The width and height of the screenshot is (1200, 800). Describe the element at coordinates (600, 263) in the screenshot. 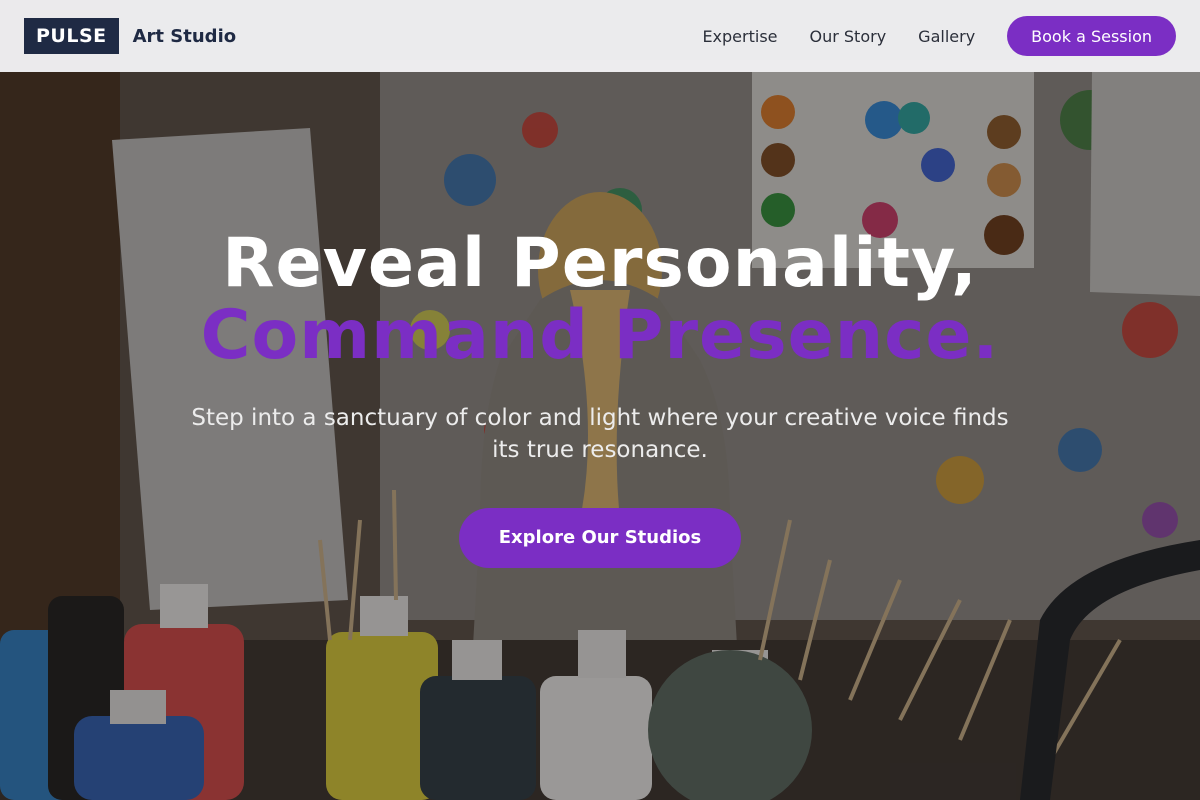

I see `hero-title-line1: Reveal Personality,` at that location.